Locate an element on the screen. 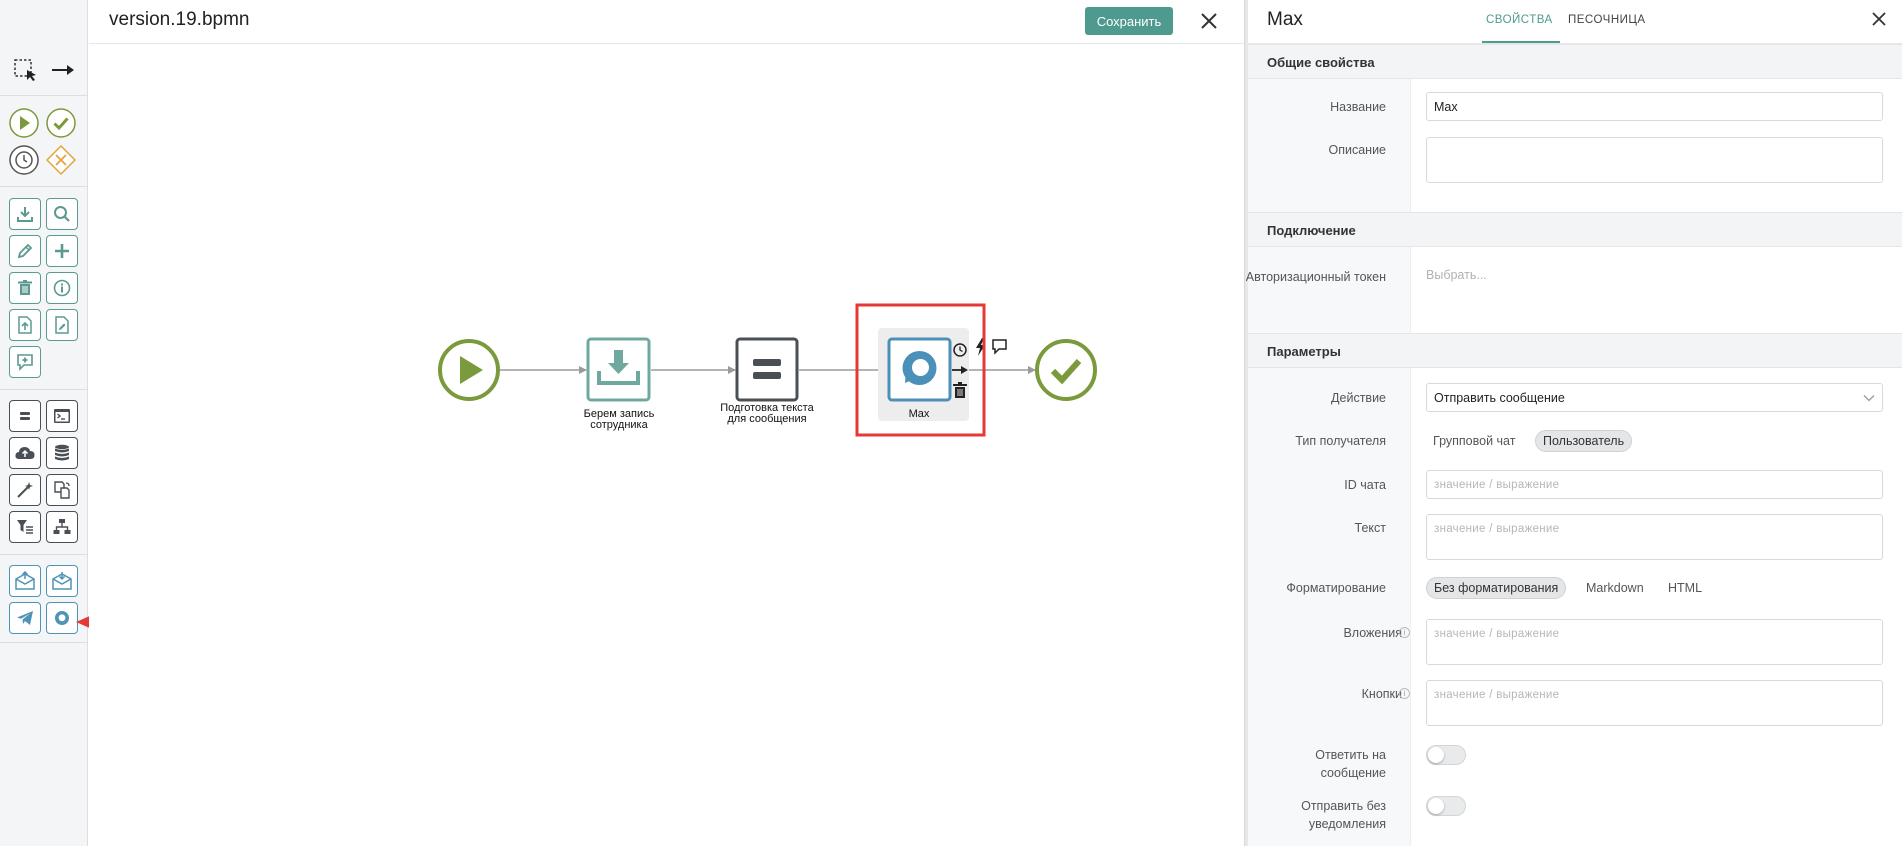 This screenshot has width=1902, height=846. recipient-type-label: Тип получателя is located at coordinates (1340, 441).